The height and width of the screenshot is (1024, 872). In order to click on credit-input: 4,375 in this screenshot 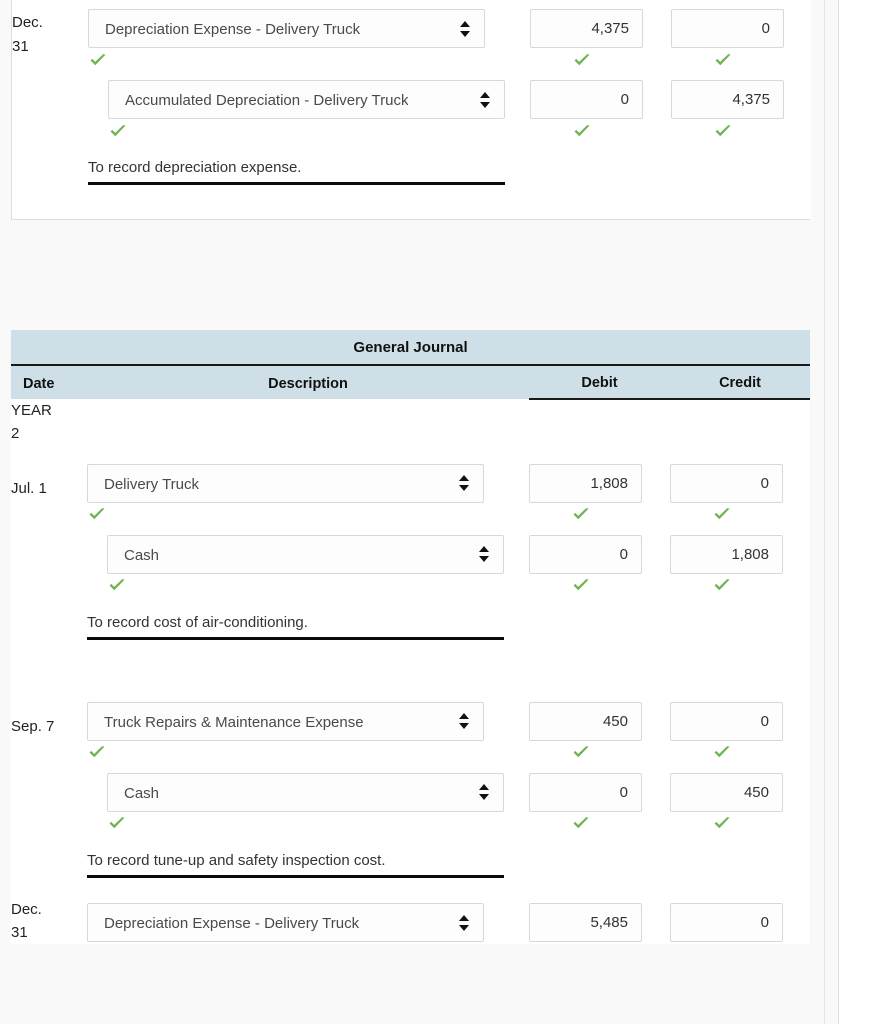, I will do `click(727, 99)`.